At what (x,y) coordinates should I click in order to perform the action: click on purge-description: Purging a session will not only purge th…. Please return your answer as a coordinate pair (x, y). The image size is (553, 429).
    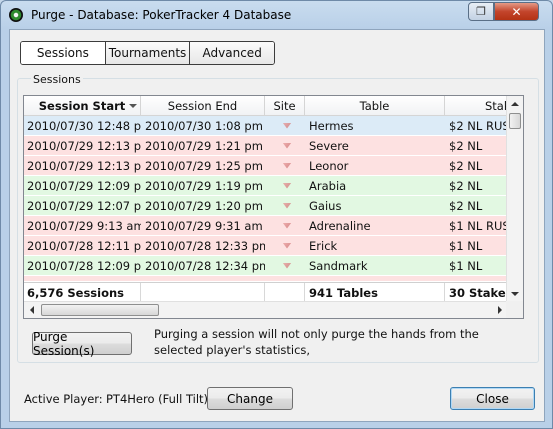
    Looking at the image, I should click on (316, 342).